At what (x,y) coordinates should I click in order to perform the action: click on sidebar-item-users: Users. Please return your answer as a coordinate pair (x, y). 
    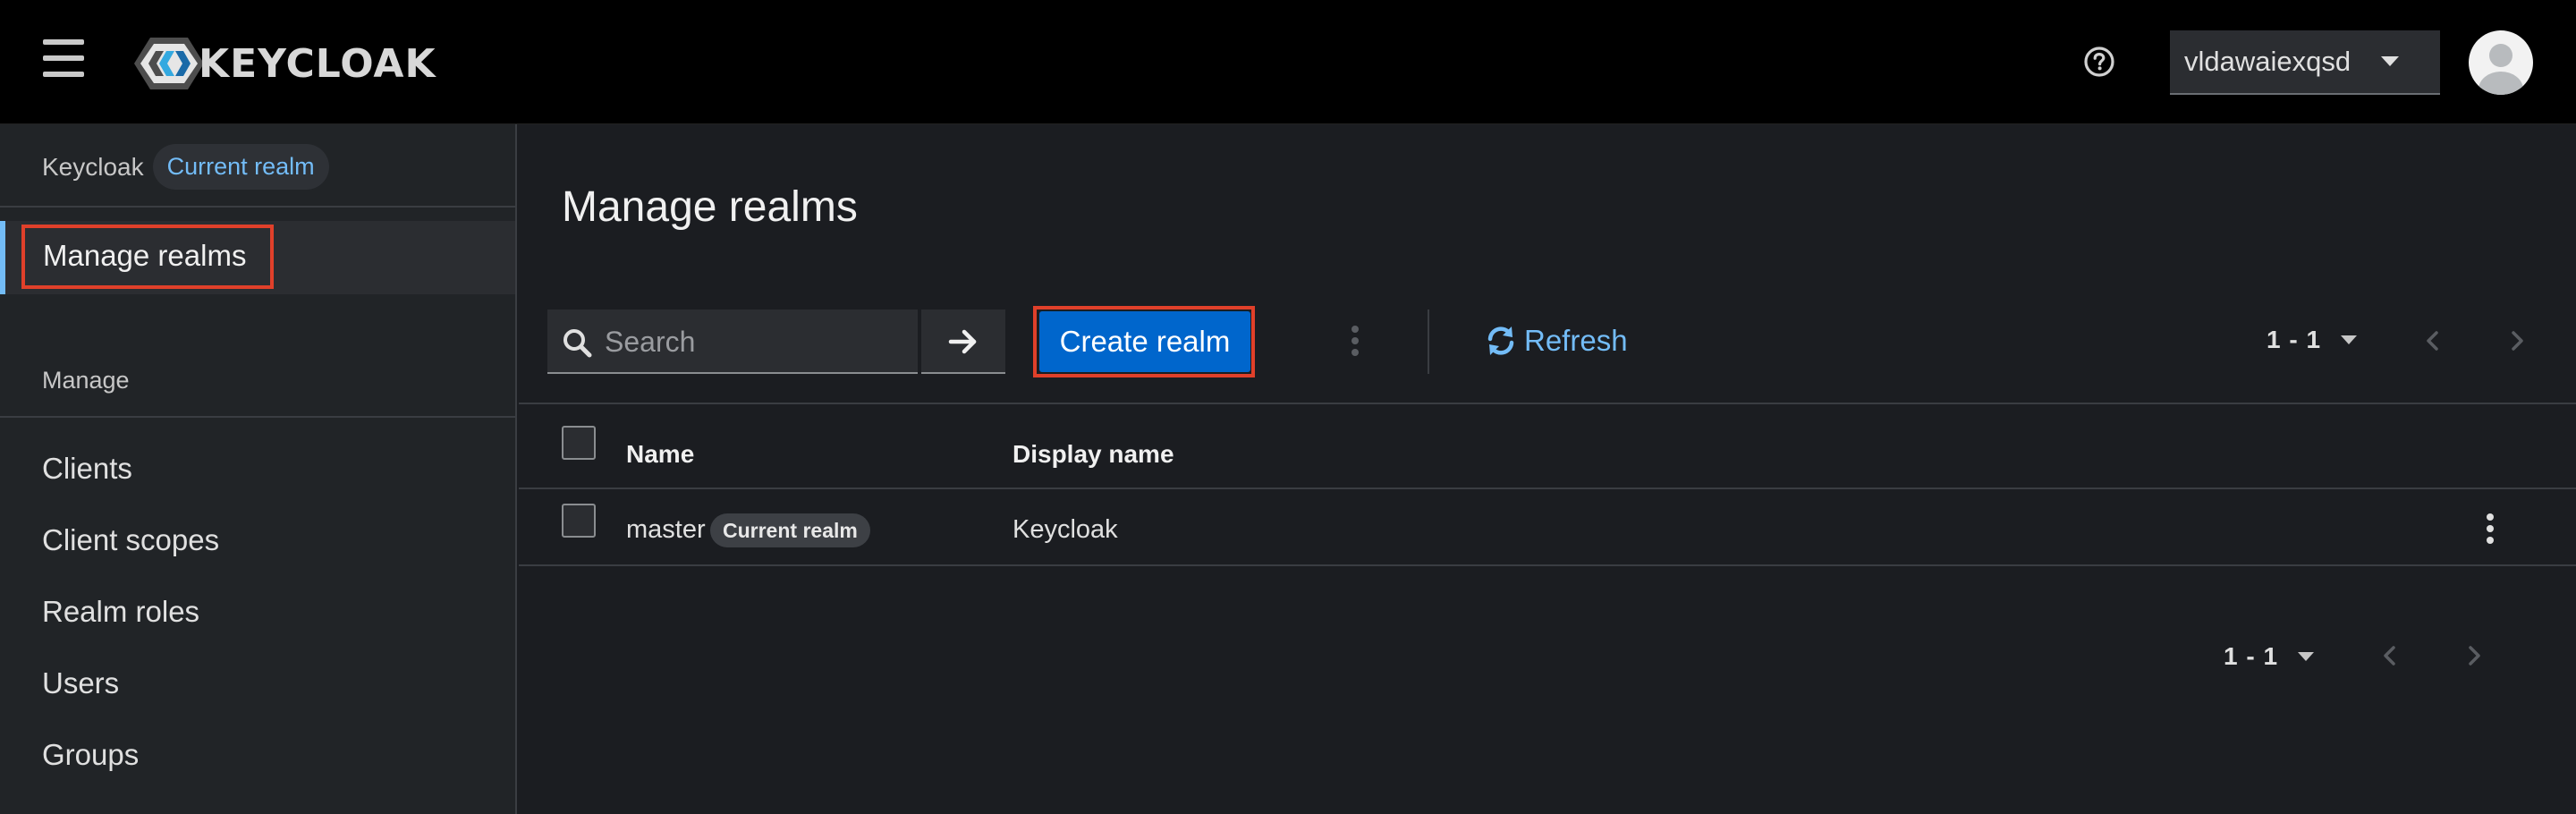
    Looking at the image, I should click on (80, 683).